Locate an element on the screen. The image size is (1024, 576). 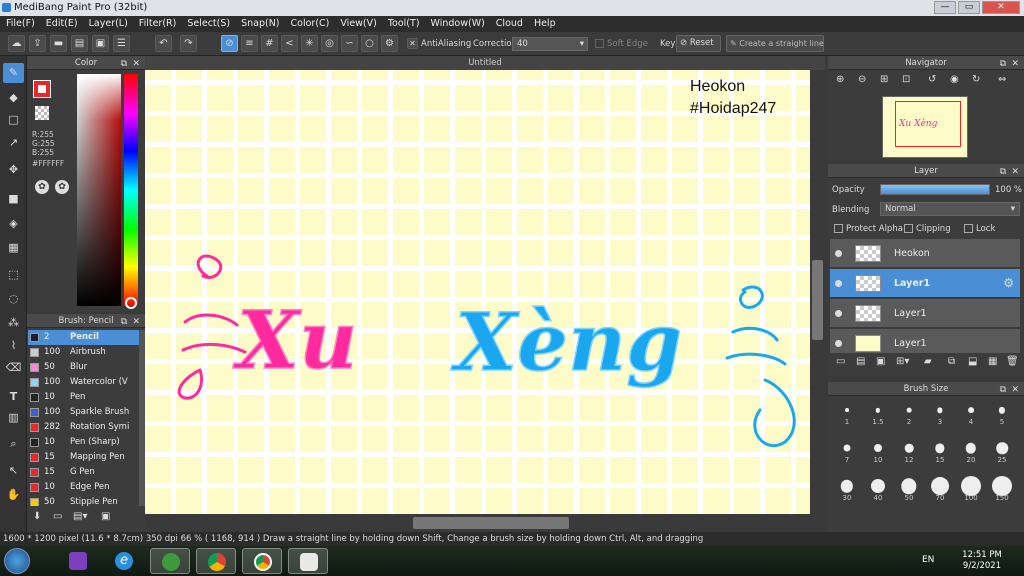
curve-snap-icon: ∽ is located at coordinates (349, 43).